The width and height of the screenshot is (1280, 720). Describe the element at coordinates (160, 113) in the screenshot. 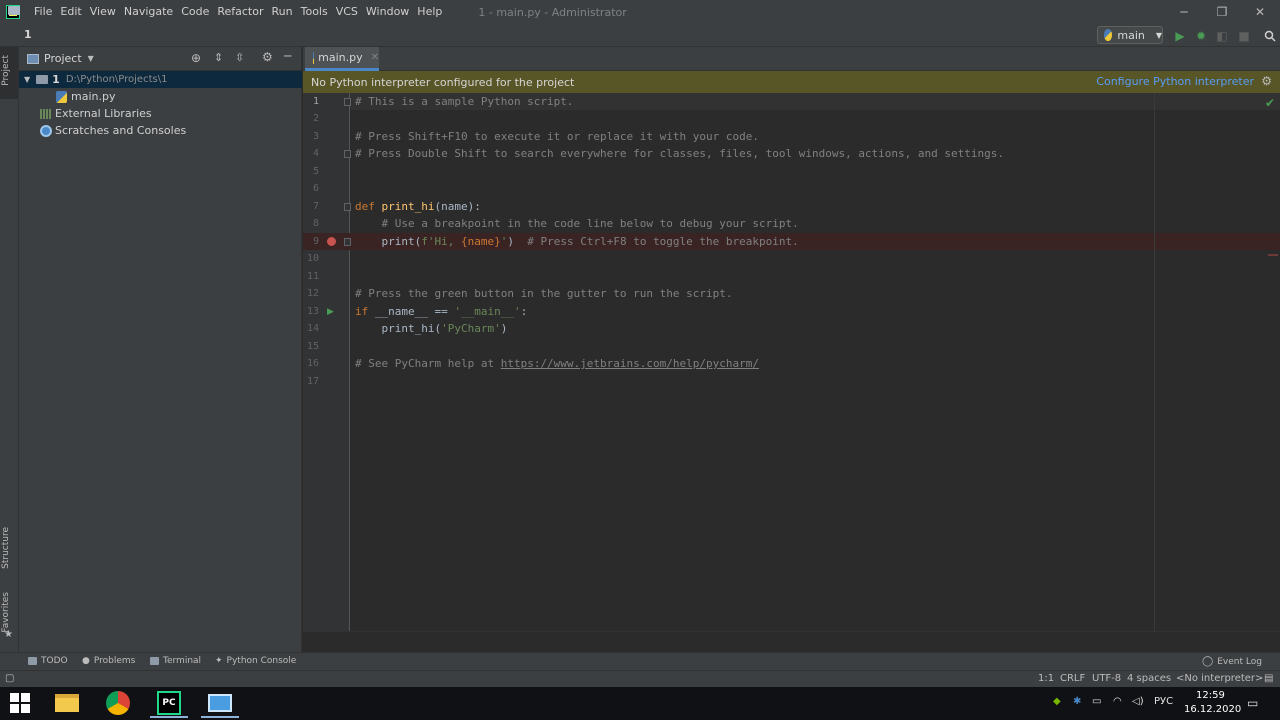

I see `tree-item-external-libraries: External Libraries` at that location.